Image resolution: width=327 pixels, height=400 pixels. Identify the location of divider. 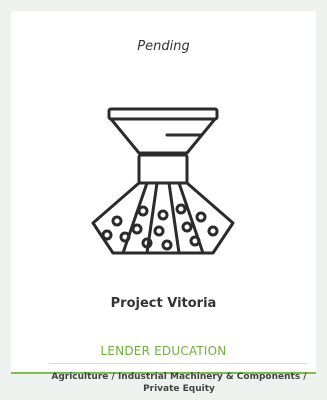
(178, 363).